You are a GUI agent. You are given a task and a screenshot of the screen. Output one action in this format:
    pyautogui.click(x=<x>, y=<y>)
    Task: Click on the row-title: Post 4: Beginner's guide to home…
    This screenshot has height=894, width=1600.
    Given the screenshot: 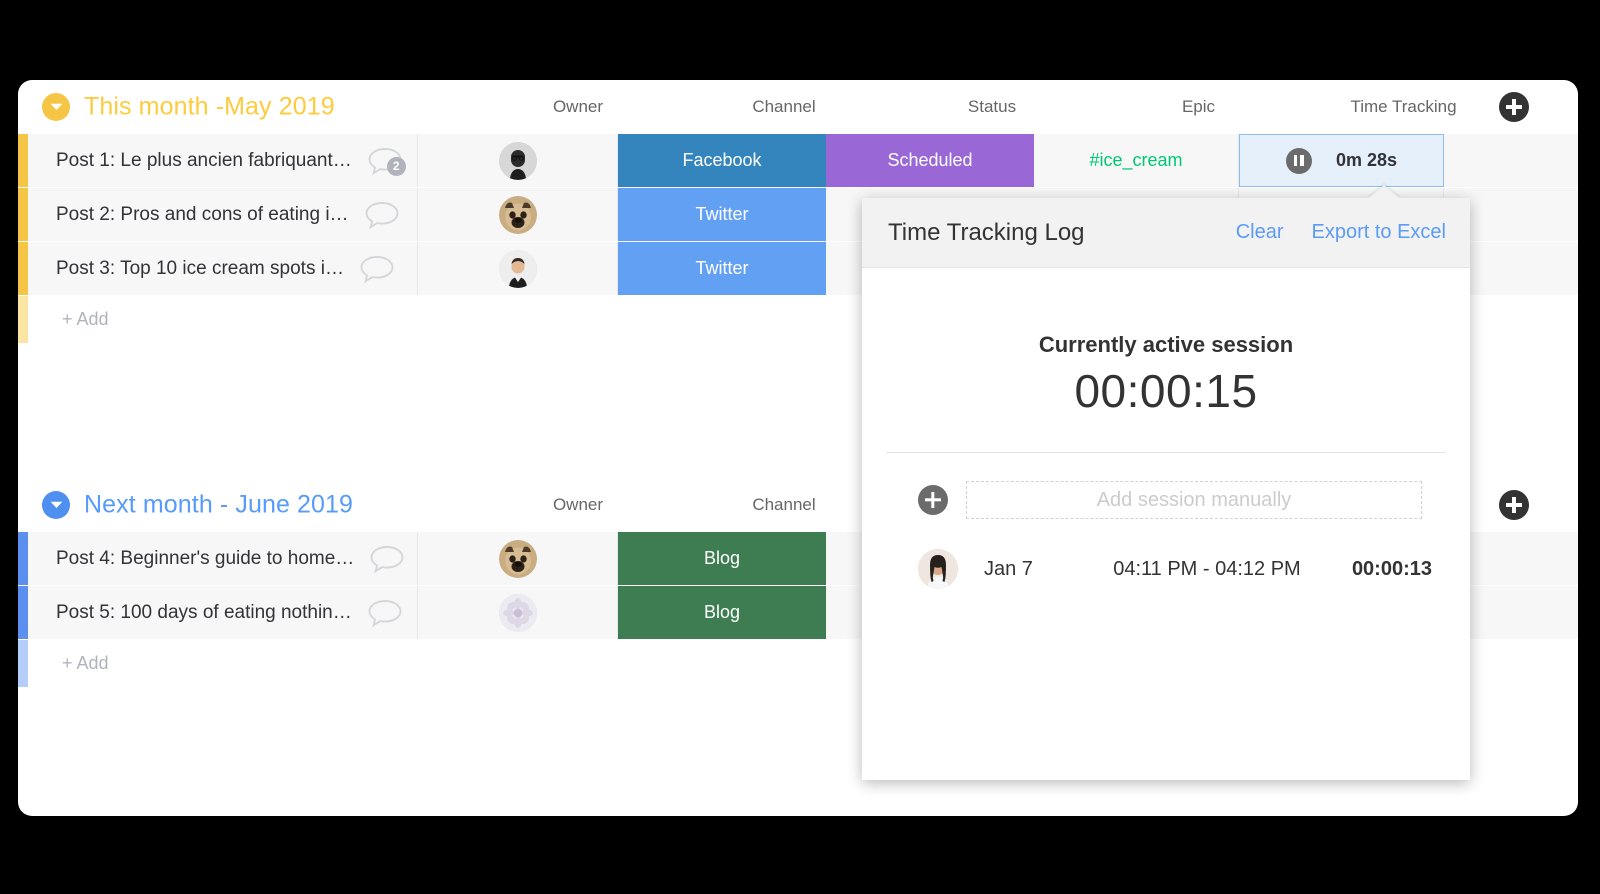 What is the action you would take?
    pyautogui.click(x=205, y=558)
    